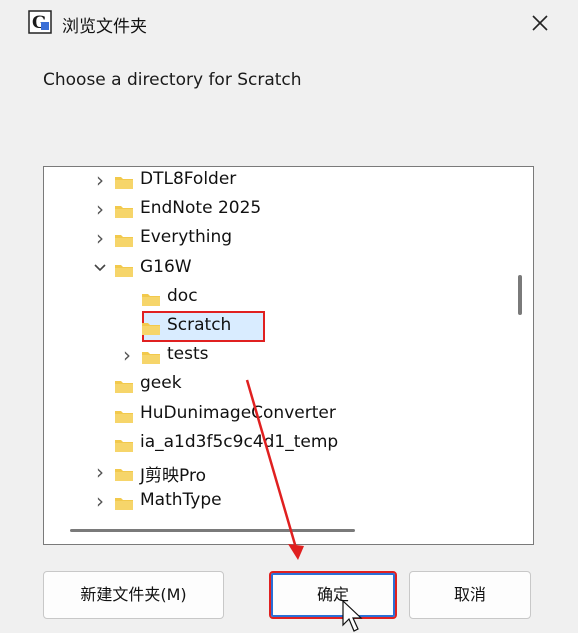  I want to click on tree-item: › DTL8Folder, so click(279, 181).